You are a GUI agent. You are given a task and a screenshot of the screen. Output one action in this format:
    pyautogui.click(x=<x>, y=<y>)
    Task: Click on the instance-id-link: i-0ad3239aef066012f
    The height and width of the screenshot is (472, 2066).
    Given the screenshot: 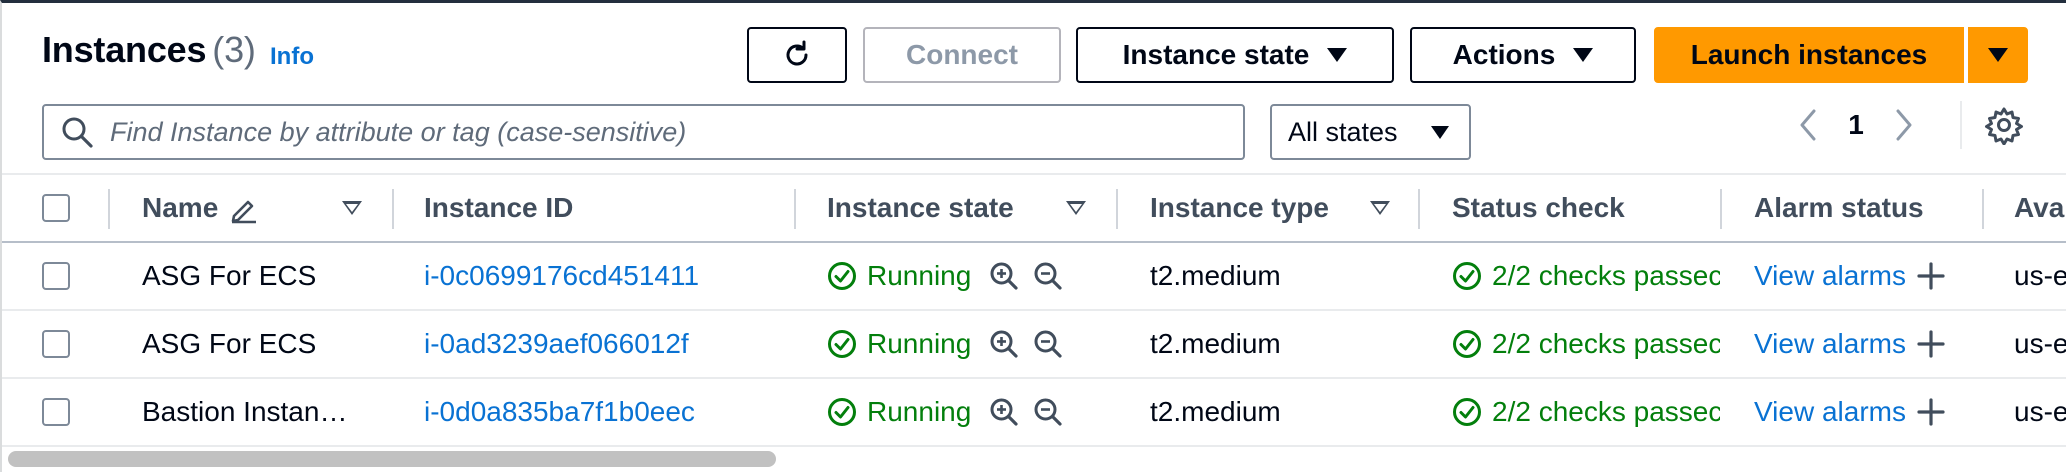 What is the action you would take?
    pyautogui.click(x=556, y=344)
    